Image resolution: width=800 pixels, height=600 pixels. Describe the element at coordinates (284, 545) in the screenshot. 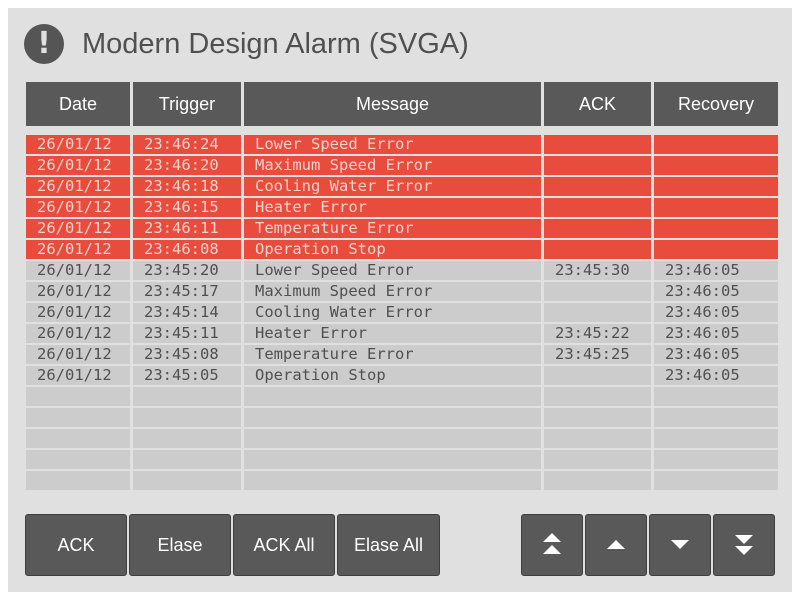

I see `ack-all-button: ACK All` at that location.